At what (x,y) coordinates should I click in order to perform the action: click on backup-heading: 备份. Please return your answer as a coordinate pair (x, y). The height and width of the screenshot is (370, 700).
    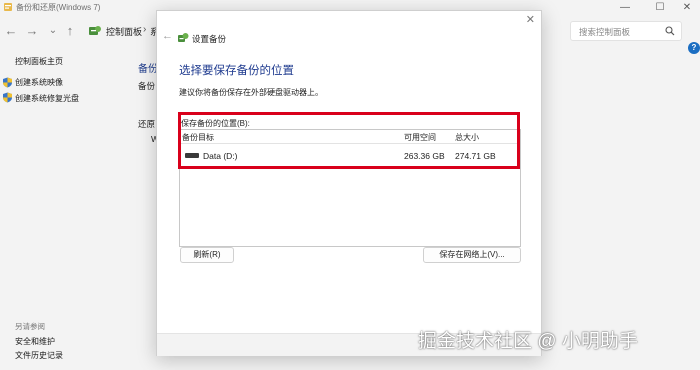
    Looking at the image, I should click on (148, 69).